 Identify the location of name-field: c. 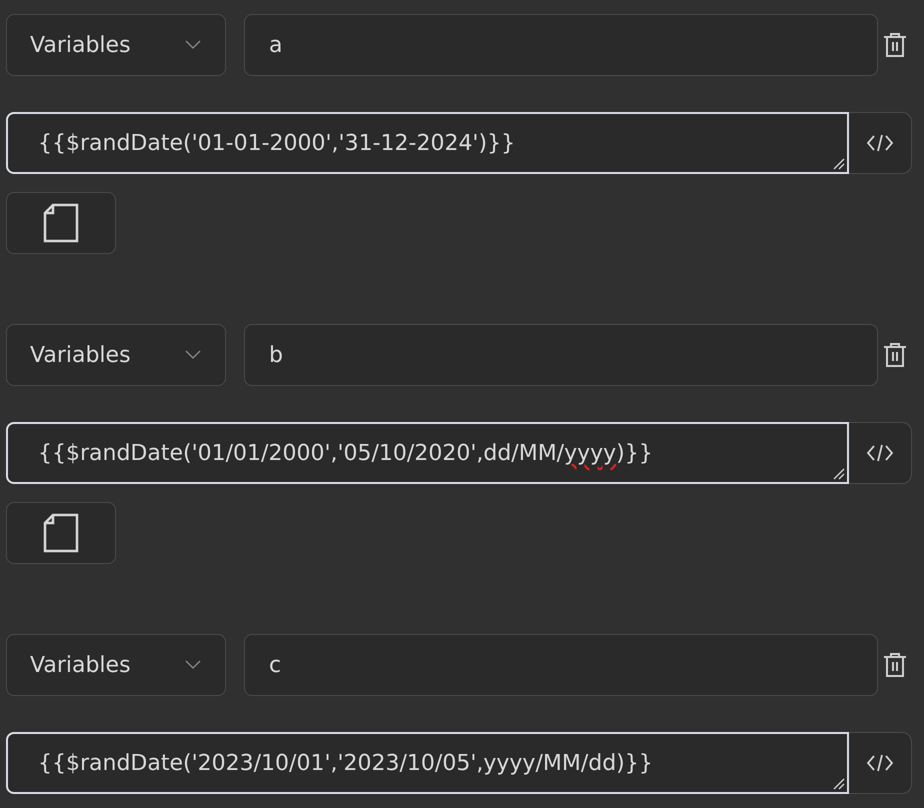
(561, 665).